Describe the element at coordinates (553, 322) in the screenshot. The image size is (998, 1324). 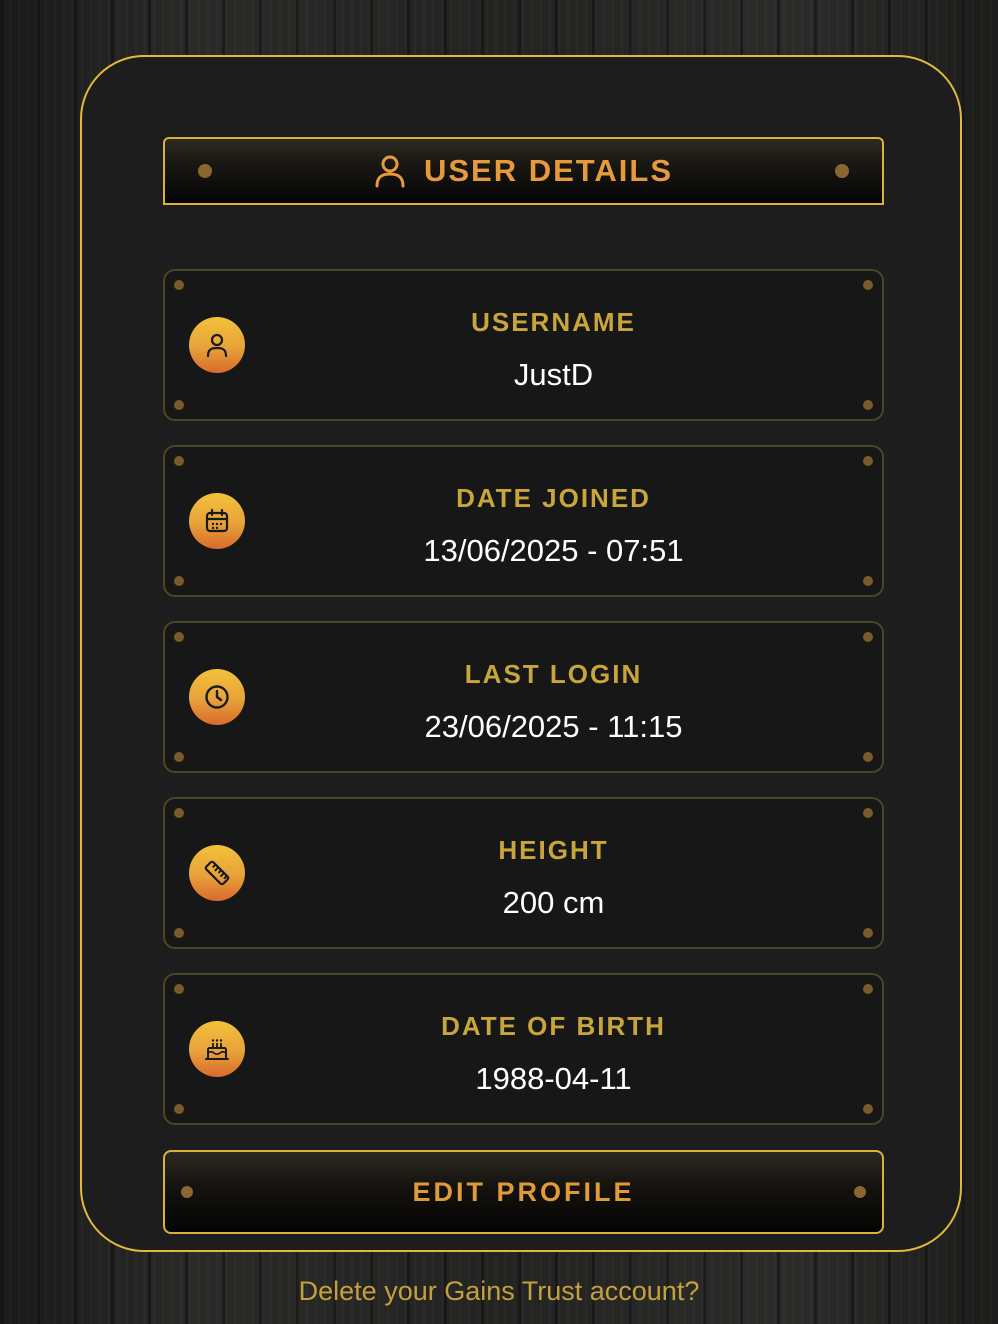
I see `username-label: USERNAME` at that location.